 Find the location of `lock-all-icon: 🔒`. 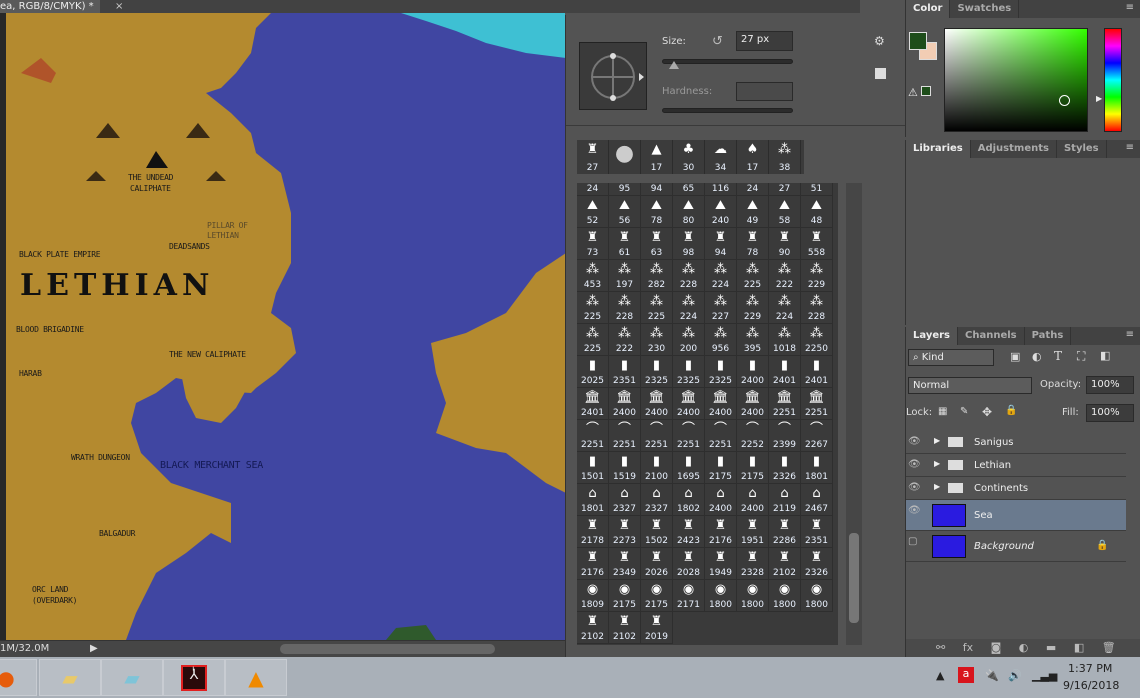

lock-all-icon: 🔒 is located at coordinates (1011, 410).